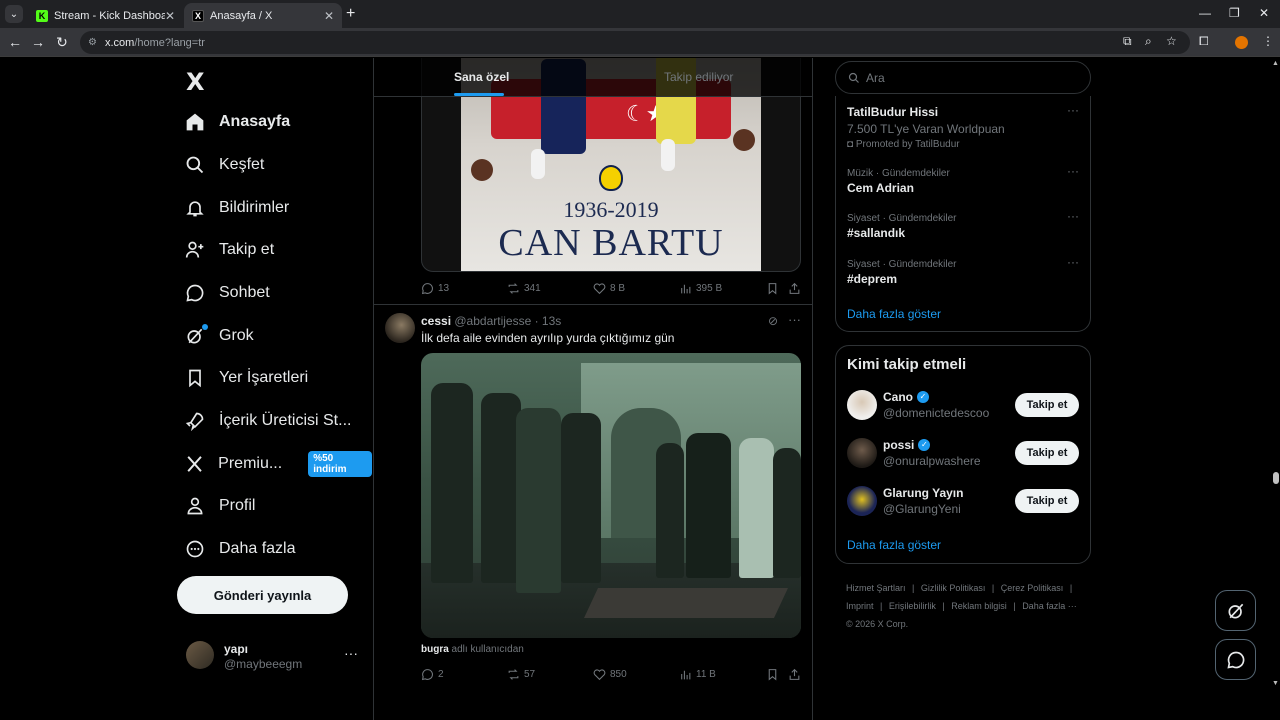 The height and width of the screenshot is (720, 1280). What do you see at coordinates (1235, 610) in the screenshot?
I see `grok-floating-button` at bounding box center [1235, 610].